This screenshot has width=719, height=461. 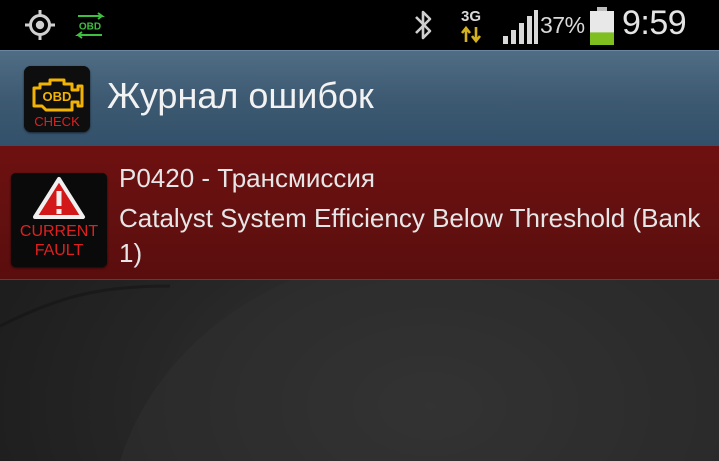 I want to click on network-type-label: 3G, so click(x=471, y=16).